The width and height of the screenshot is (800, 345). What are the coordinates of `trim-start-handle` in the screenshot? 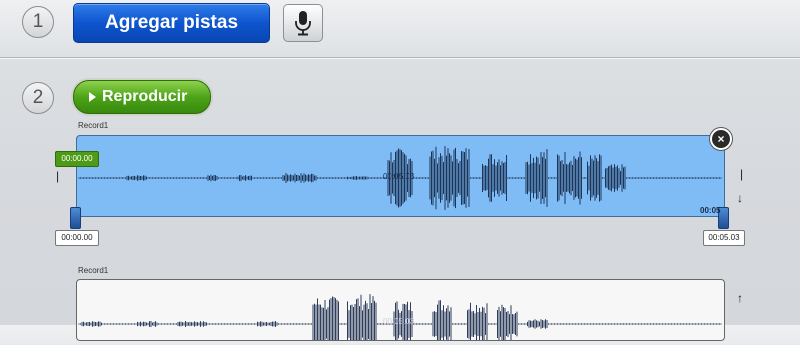 It's located at (75, 218).